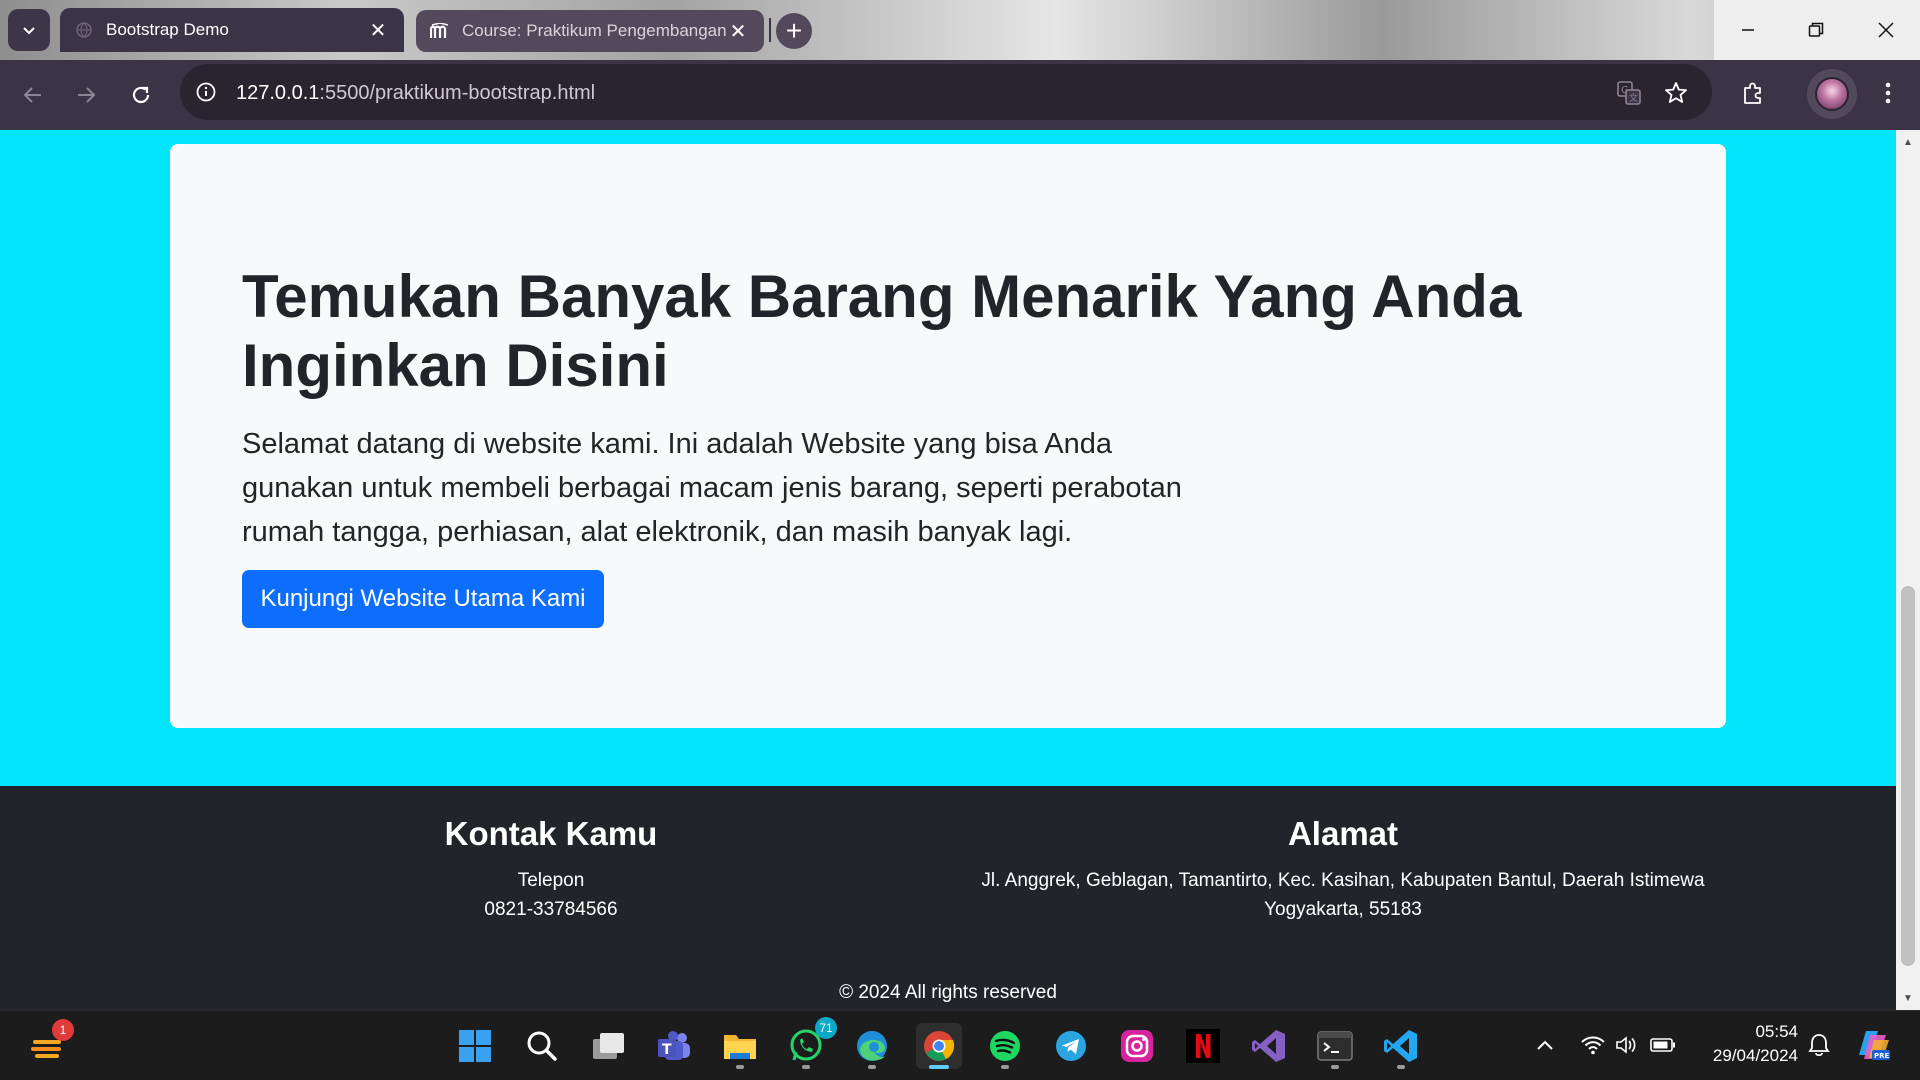 This screenshot has height=1080, width=1920. I want to click on volume-icon, so click(1627, 1045).